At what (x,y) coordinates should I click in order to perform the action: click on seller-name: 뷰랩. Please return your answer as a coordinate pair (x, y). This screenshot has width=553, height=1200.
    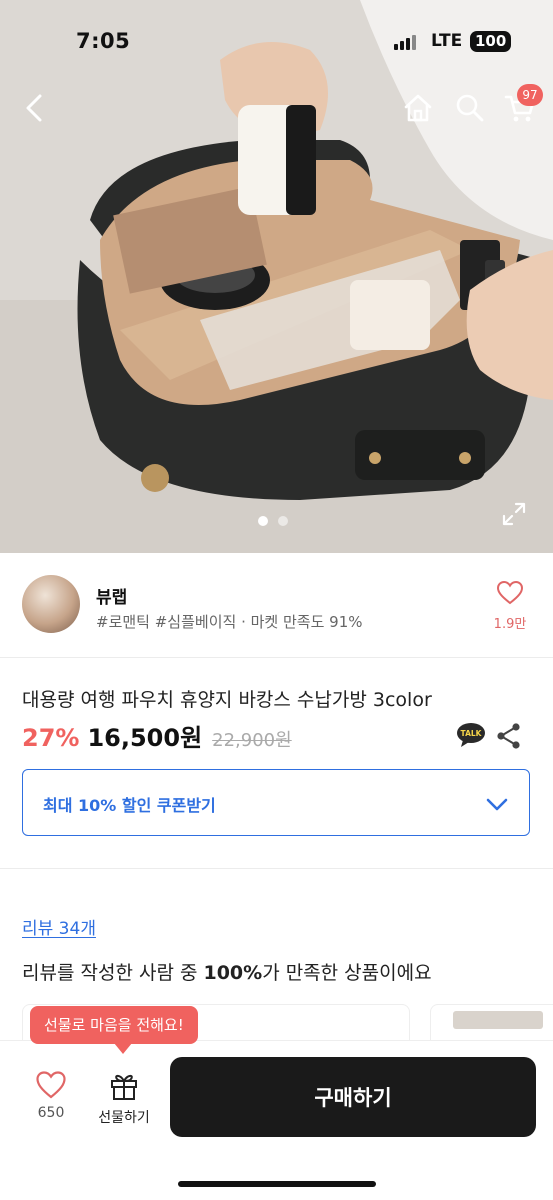
    Looking at the image, I should click on (111, 595).